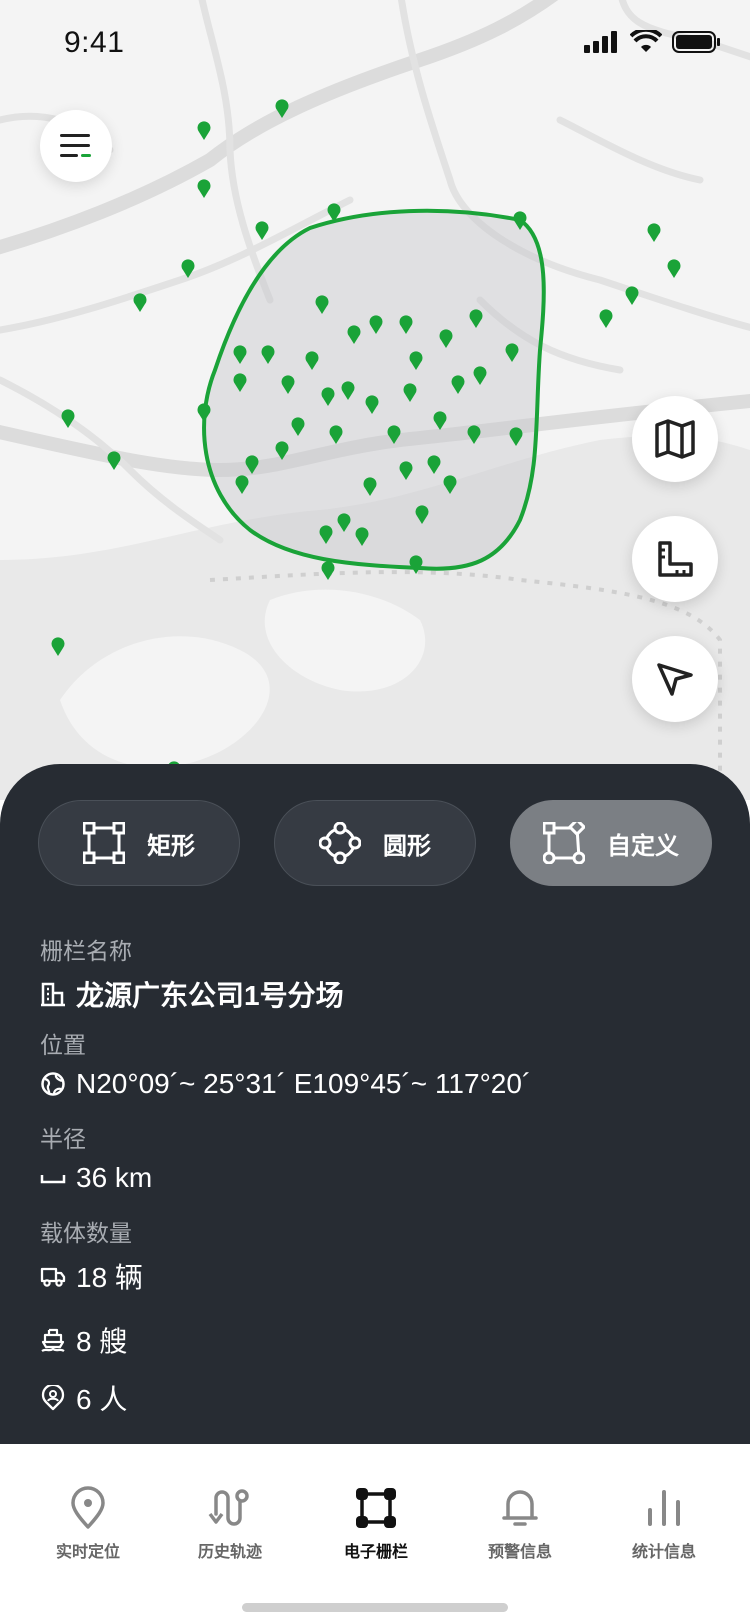 The height and width of the screenshot is (1624, 750). I want to click on people-count: 6 人, so click(102, 1399).